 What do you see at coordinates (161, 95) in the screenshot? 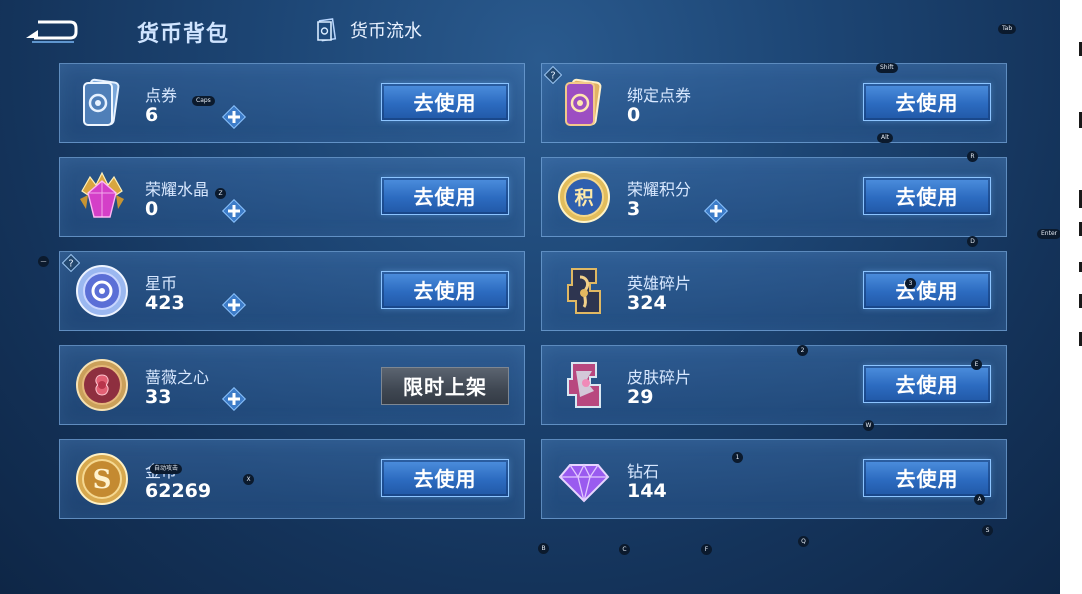
I see `currency-name: 点券` at bounding box center [161, 95].